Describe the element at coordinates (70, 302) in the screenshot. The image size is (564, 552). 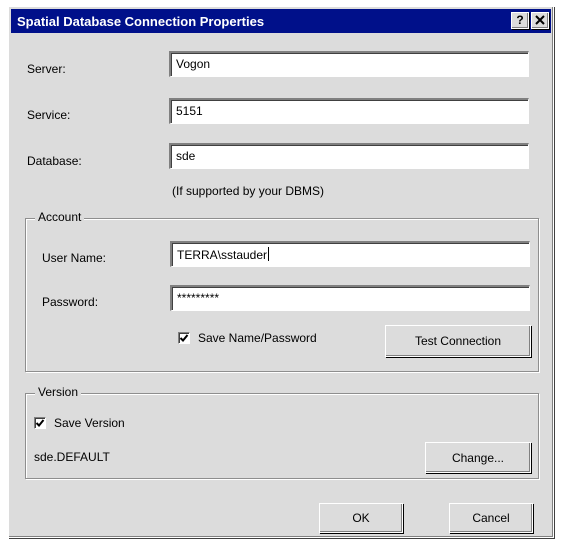
I see `password-label: Password:` at that location.